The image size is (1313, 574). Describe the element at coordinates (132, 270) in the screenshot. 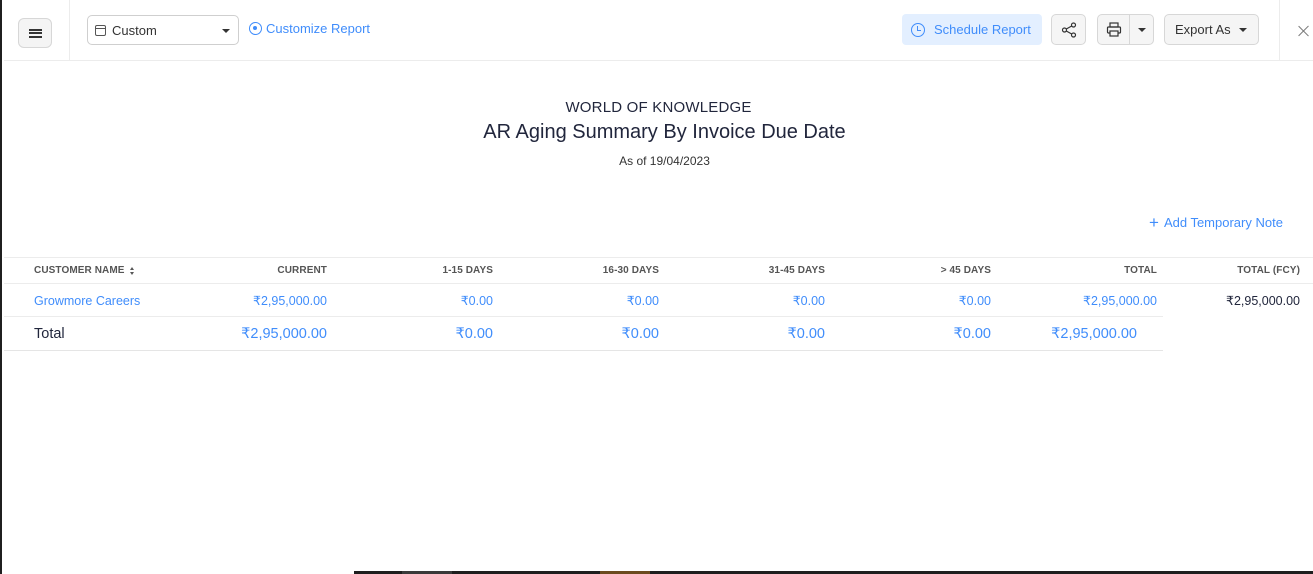

I see `sort-icon` at that location.